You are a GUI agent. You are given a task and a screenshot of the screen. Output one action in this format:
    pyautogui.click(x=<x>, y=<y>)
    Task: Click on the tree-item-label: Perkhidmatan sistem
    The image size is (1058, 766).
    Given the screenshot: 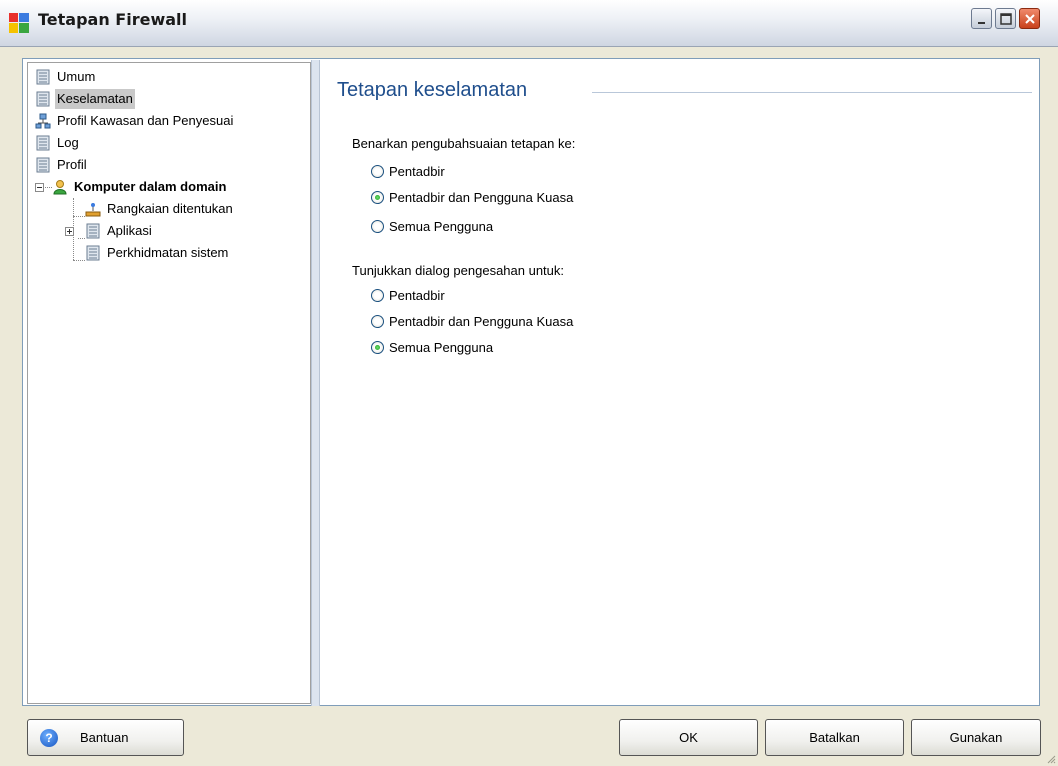 What is the action you would take?
    pyautogui.click(x=168, y=252)
    